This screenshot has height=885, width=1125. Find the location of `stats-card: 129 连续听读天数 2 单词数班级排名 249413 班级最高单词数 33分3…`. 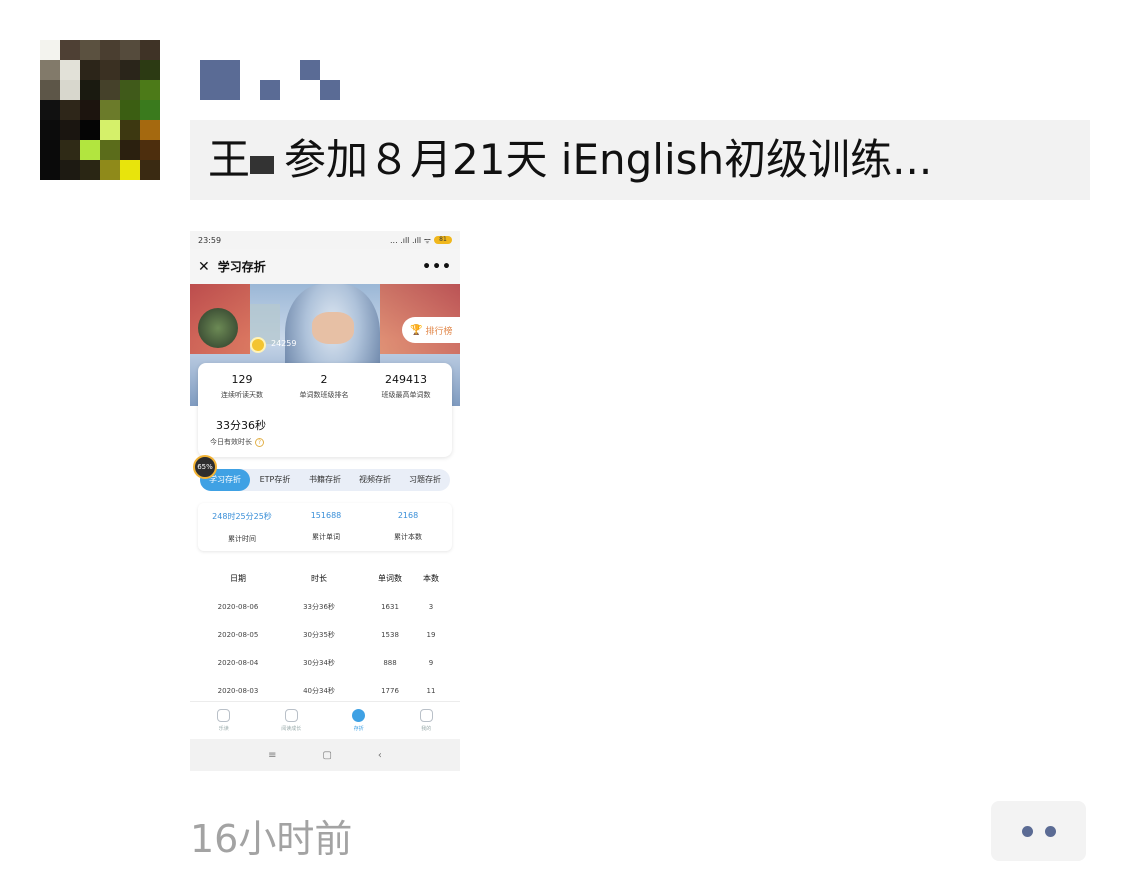

stats-card: 129 连续听读天数 2 单词数班级排名 249413 班级最高单词数 33分3… is located at coordinates (325, 410).